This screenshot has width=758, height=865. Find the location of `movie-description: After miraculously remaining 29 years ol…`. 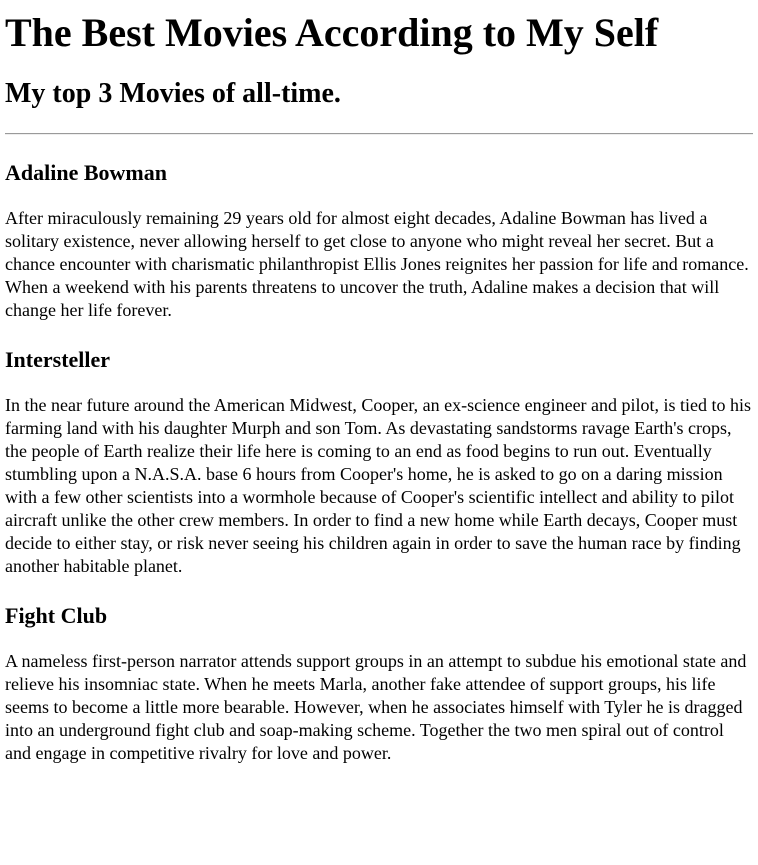

movie-description: After miraculously remaining 29 years ol… is located at coordinates (377, 264).